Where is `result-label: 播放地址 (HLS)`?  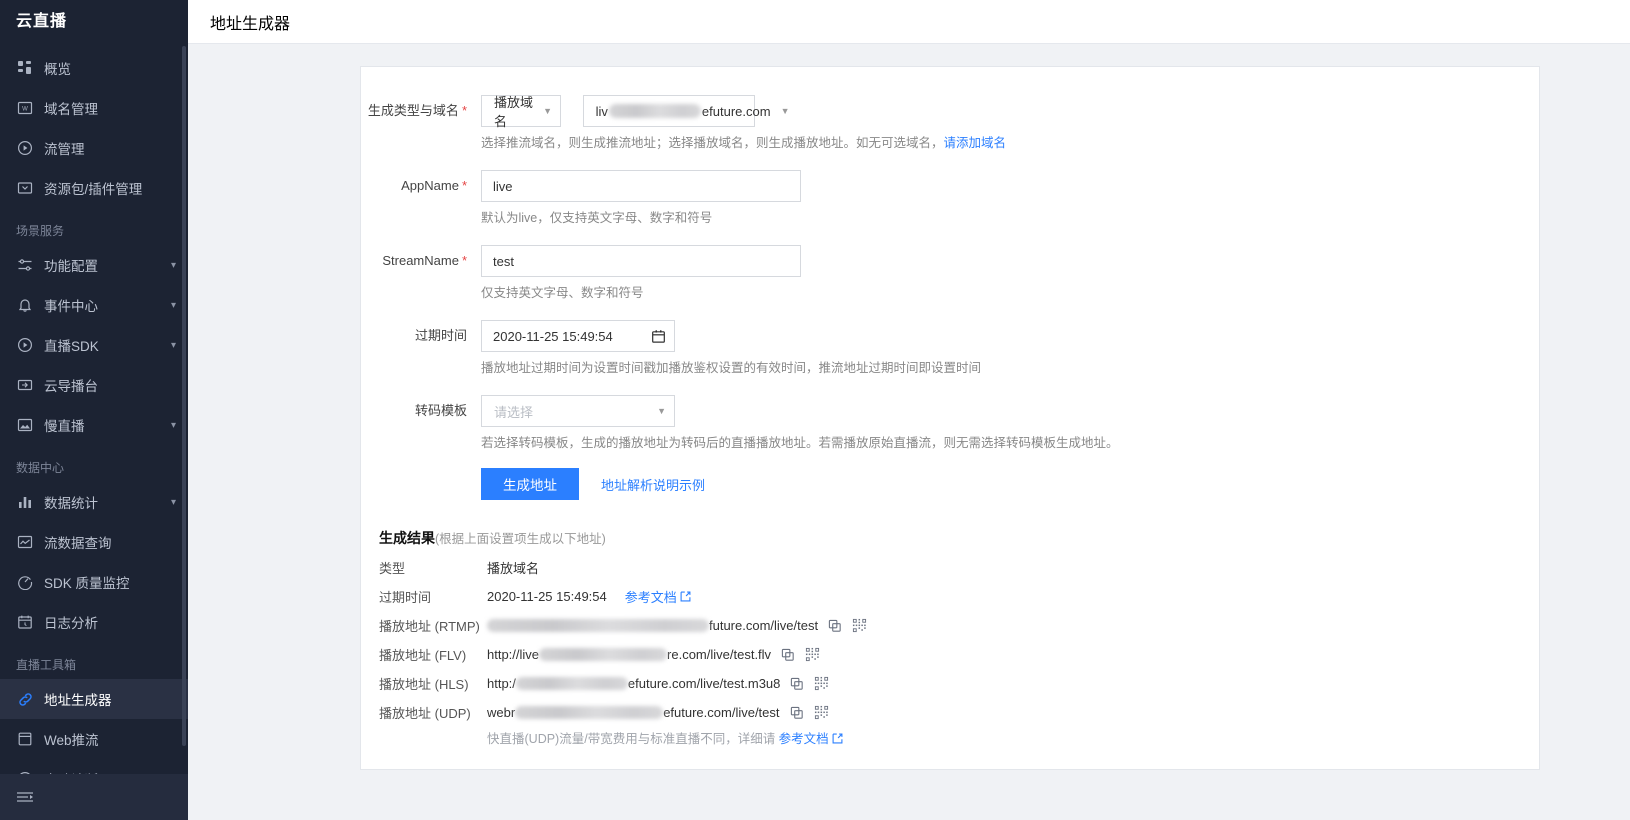
result-label: 播放地址 (HLS) is located at coordinates (424, 684).